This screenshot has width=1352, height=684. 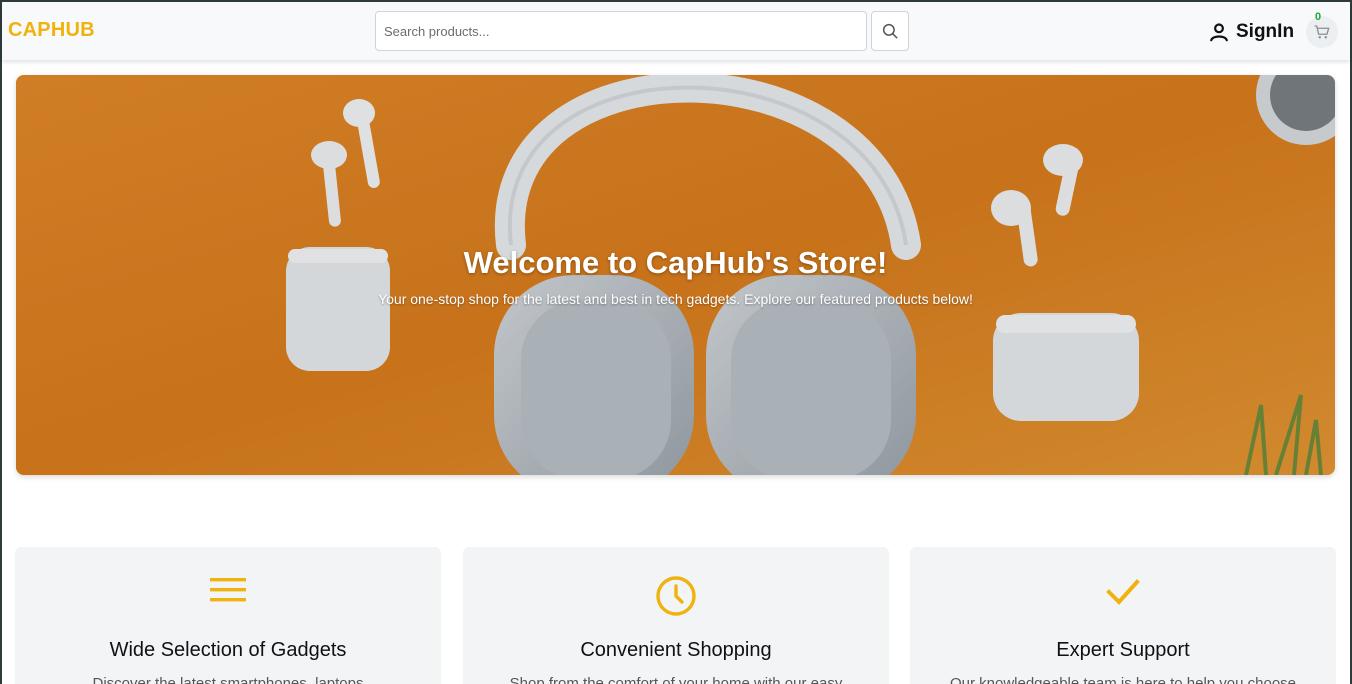 I want to click on search-box, so click(x=621, y=31).